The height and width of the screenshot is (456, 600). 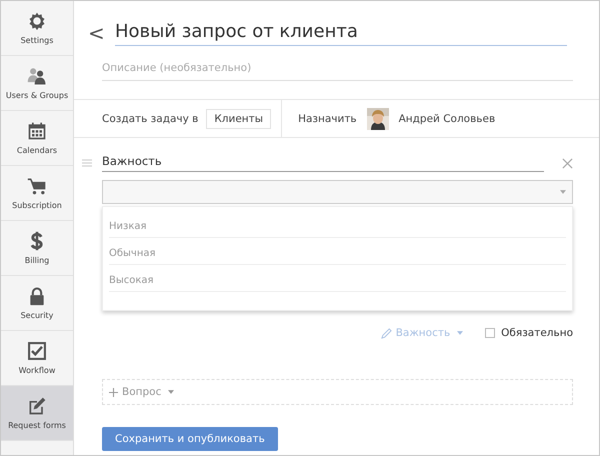 What do you see at coordinates (37, 248) in the screenshot?
I see `sidebar-item: Billing` at bounding box center [37, 248].